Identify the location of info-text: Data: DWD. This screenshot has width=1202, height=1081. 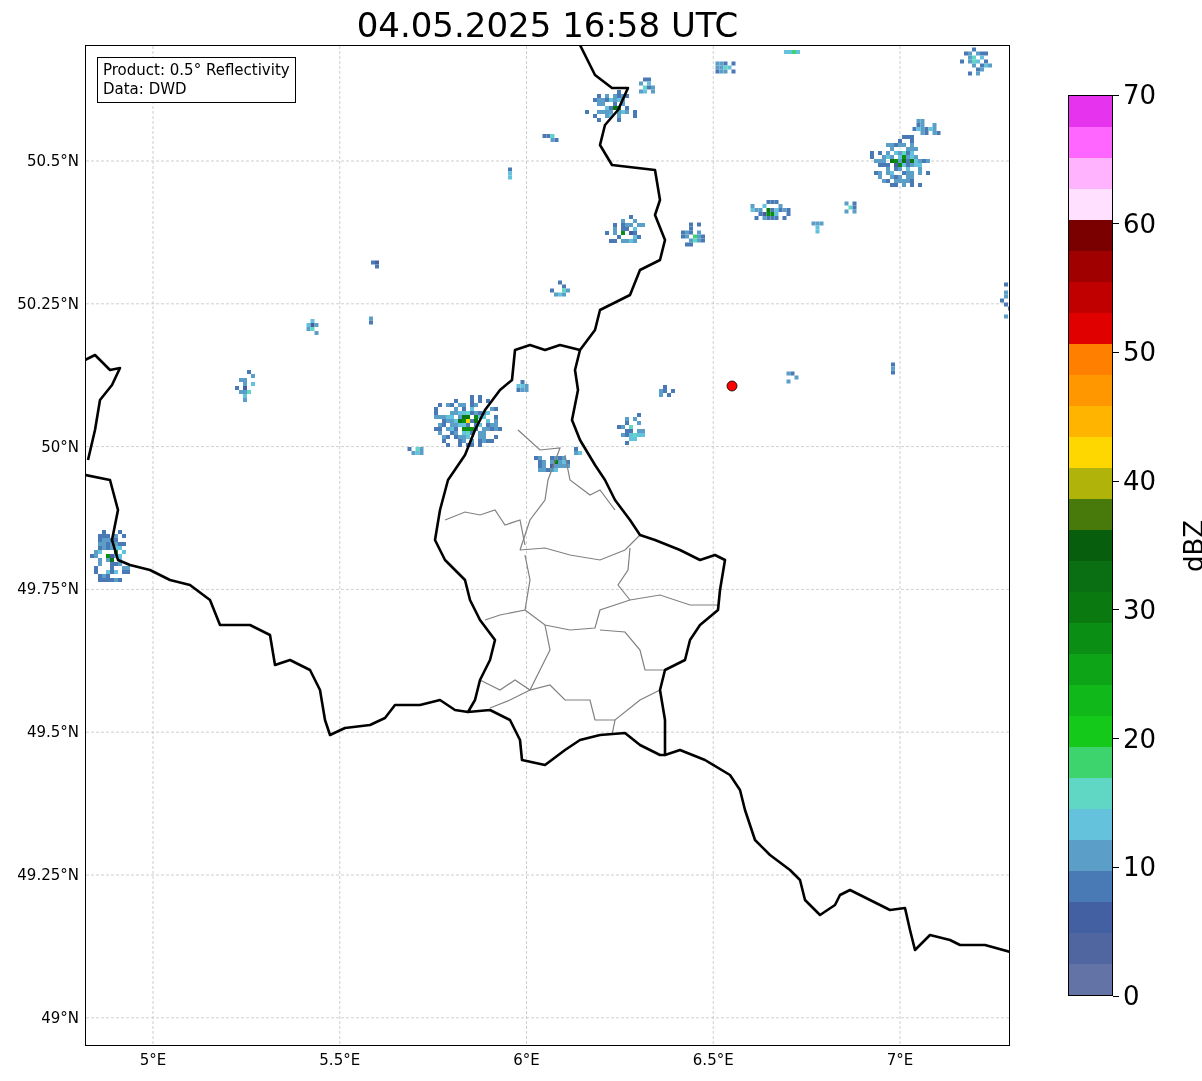
(145, 89).